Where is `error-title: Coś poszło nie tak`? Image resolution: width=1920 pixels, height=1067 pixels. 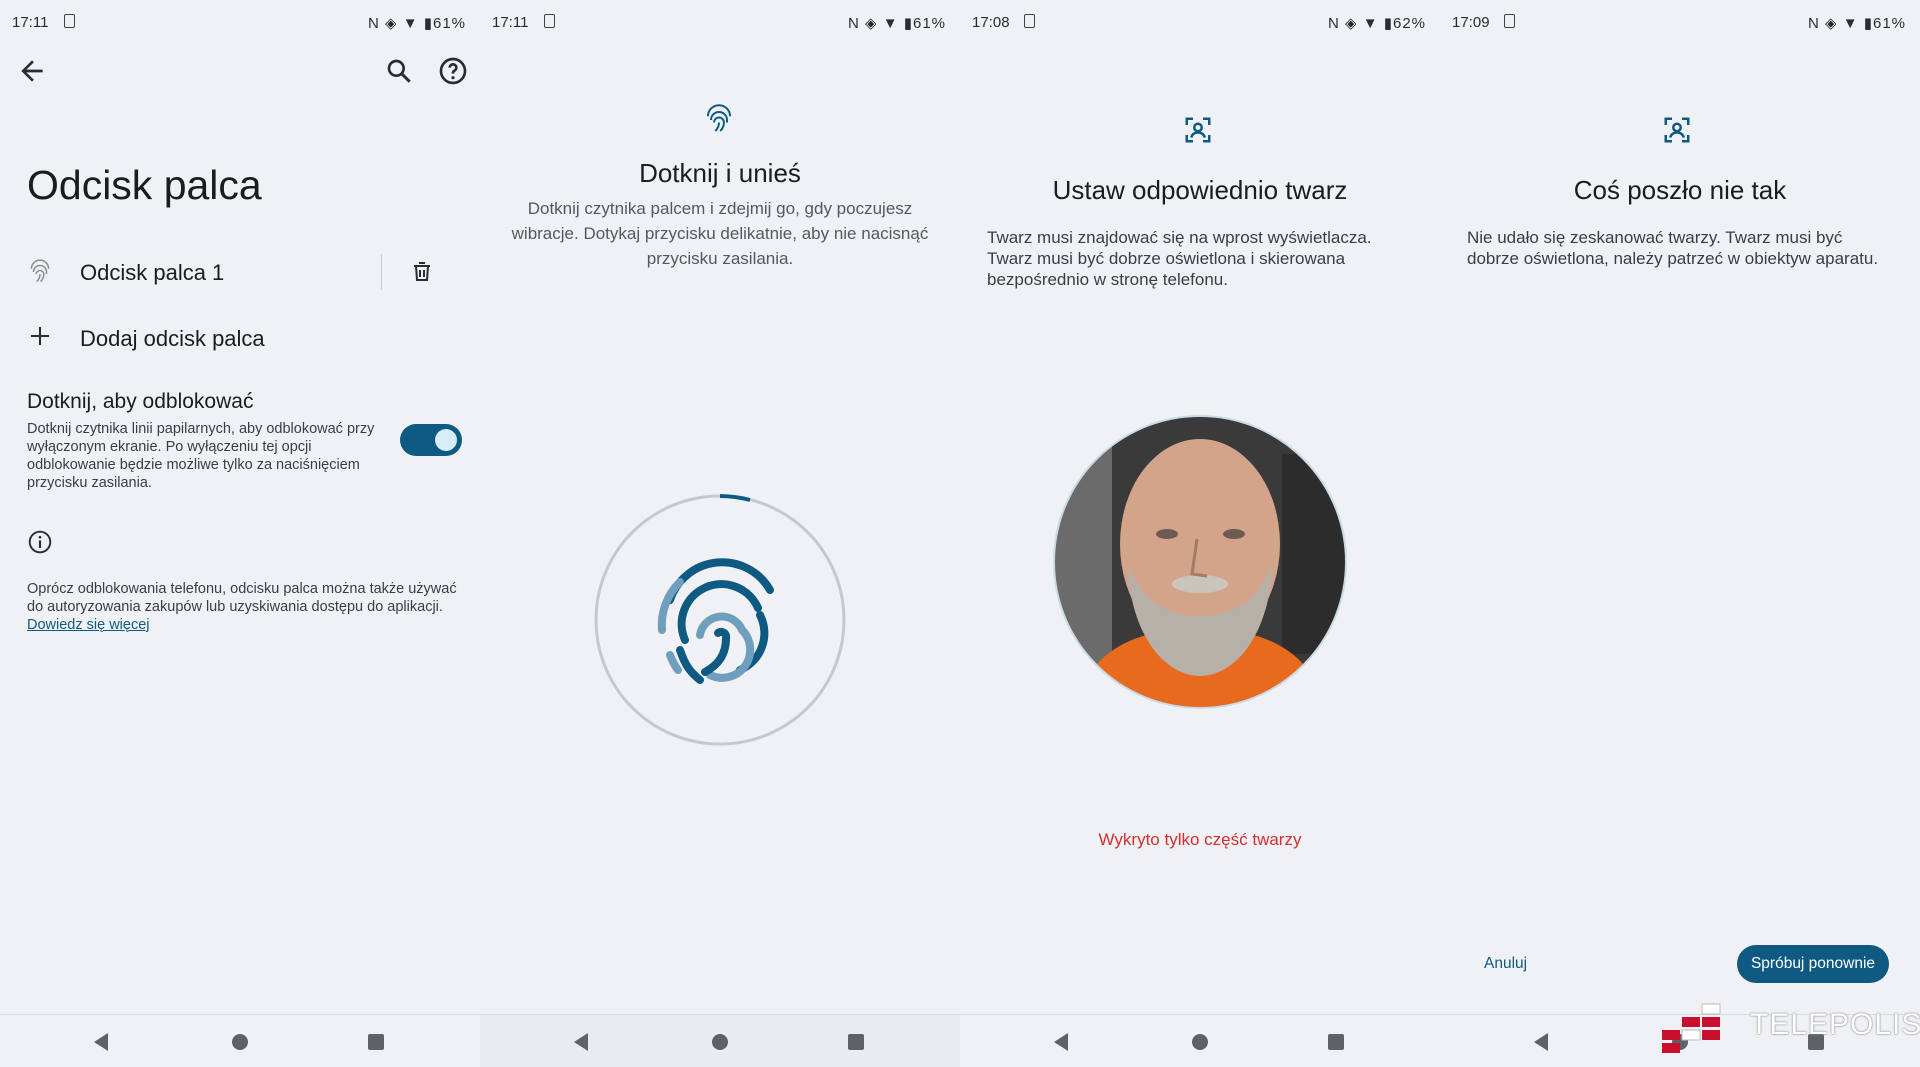 error-title: Coś poszło nie tak is located at coordinates (1680, 190).